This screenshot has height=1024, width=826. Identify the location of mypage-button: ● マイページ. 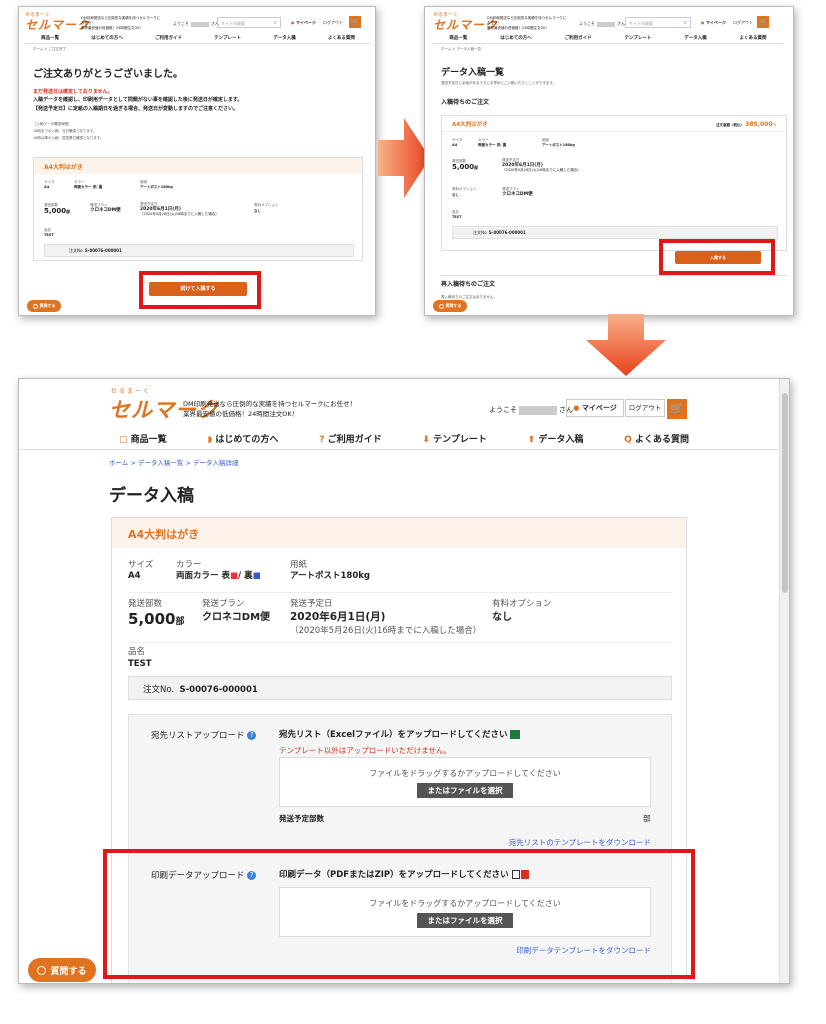
(595, 408).